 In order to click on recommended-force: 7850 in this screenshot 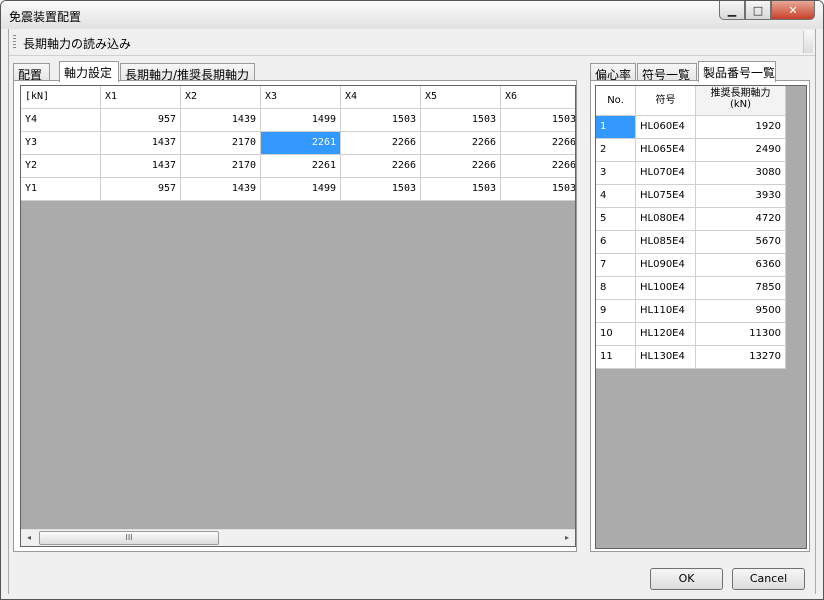, I will do `click(741, 288)`.